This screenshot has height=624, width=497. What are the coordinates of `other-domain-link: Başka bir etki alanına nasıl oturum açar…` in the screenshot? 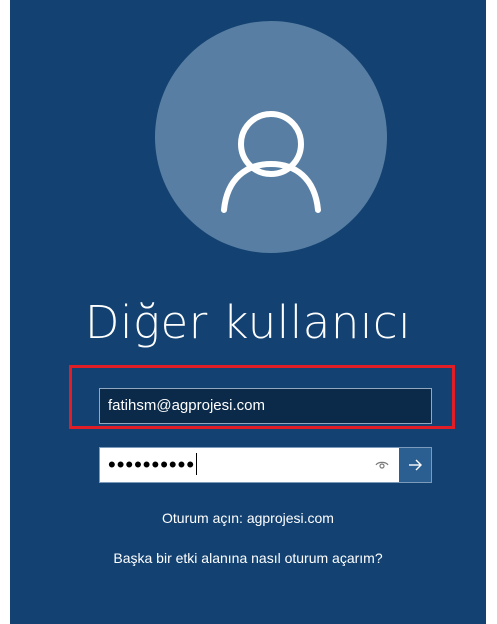 It's located at (248, 558).